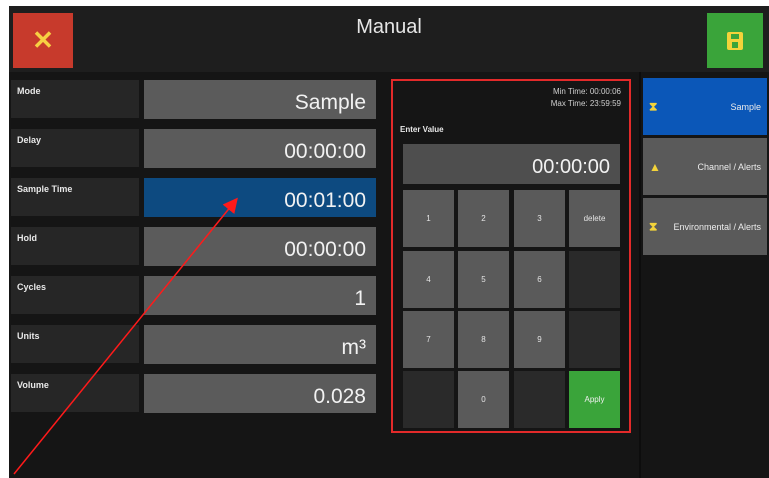 This screenshot has height=478, width=769. I want to click on field-value-cycles: 1, so click(260, 295).